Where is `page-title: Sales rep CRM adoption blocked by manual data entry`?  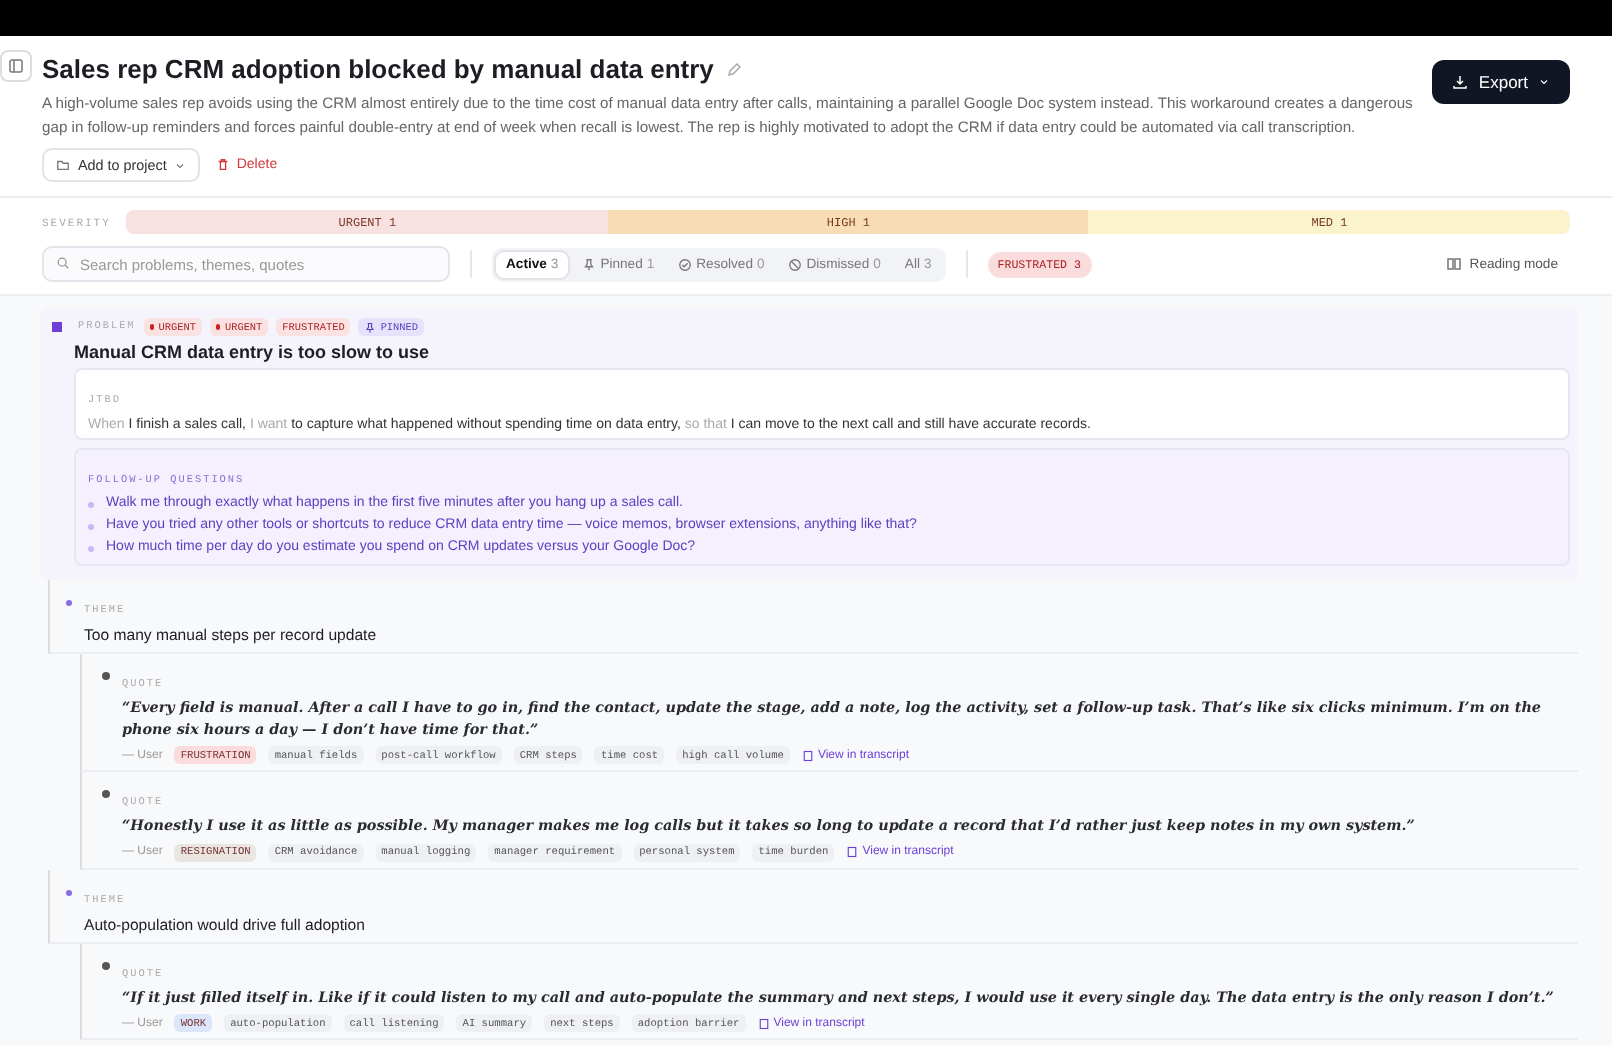 page-title: Sales rep CRM adoption blocked by manual data entry is located at coordinates (378, 69).